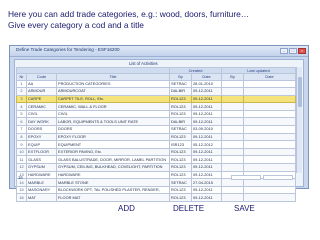  I want to click on close-icon: ×, so click(302, 51).